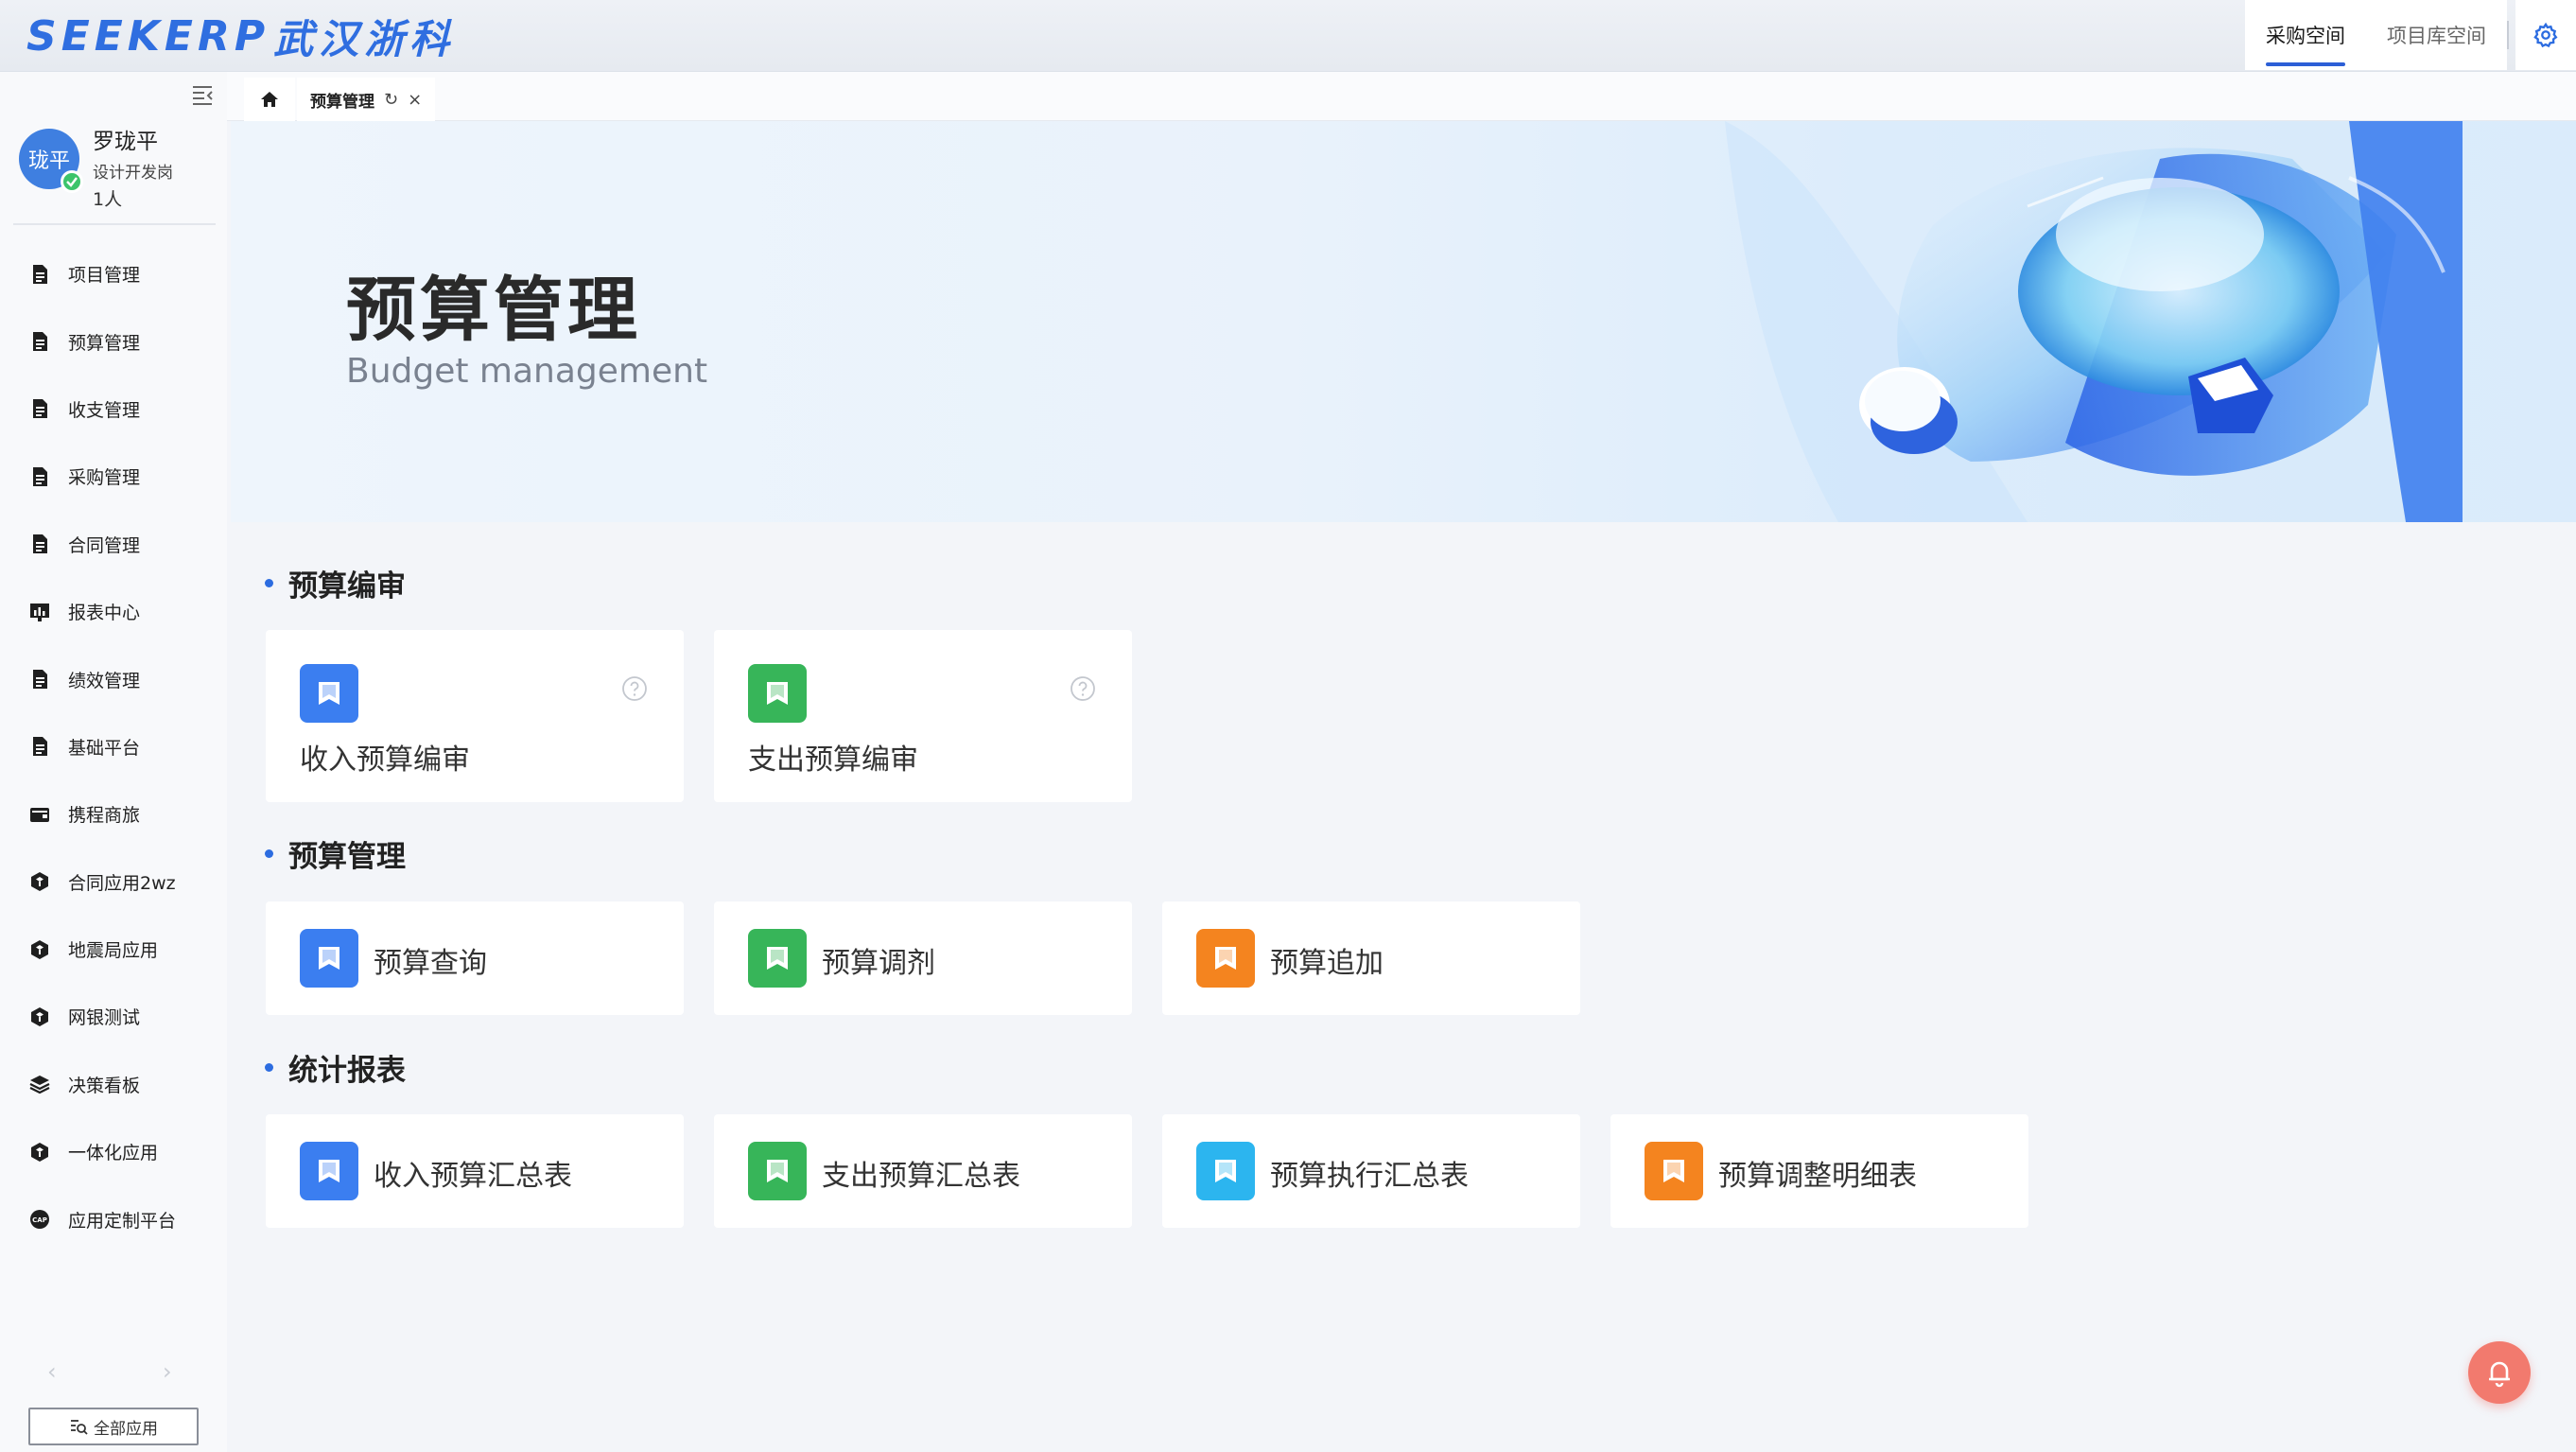 The width and height of the screenshot is (2576, 1452). I want to click on app-logo: SEEKERP 武汉浙科, so click(240, 35).